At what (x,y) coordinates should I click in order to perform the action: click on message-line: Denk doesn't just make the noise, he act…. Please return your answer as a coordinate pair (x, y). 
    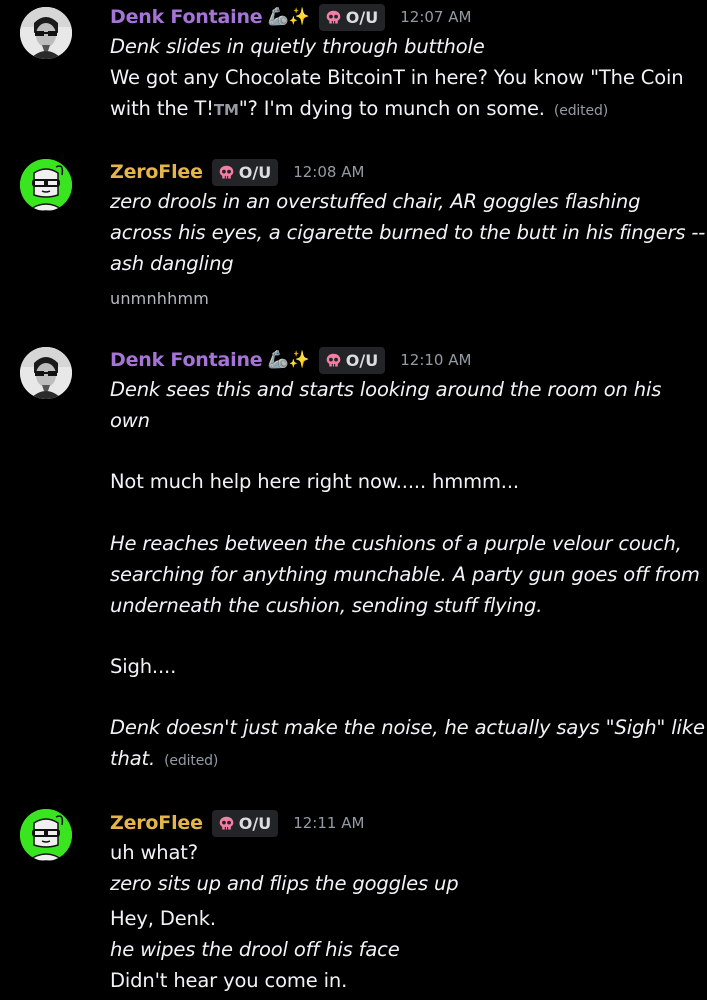
    Looking at the image, I should click on (407, 727).